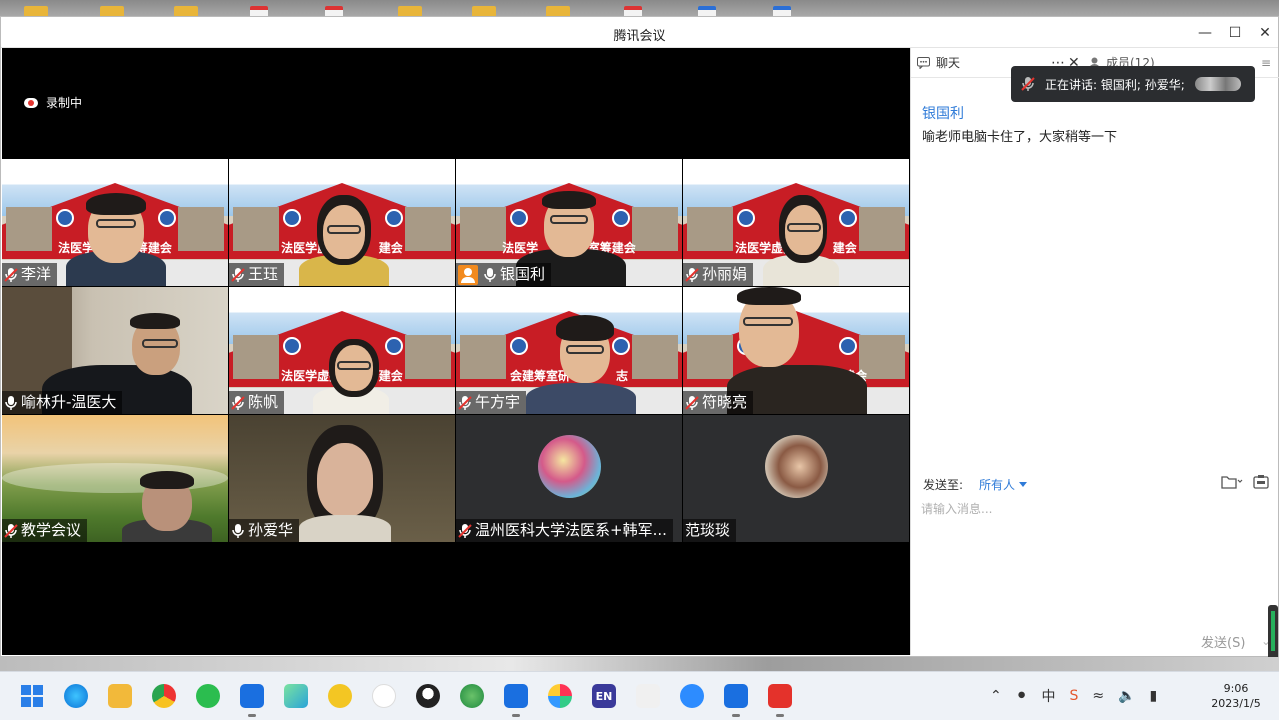  I want to click on send-file-icon, so click(1232, 483).